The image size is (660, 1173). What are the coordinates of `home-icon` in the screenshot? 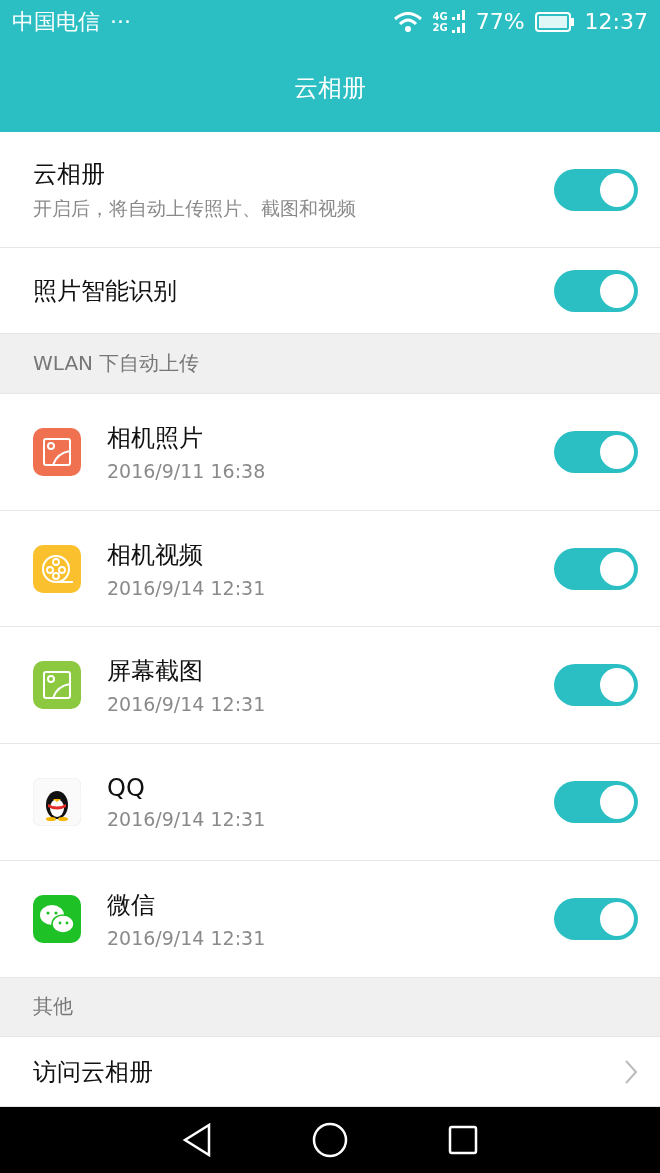 It's located at (330, 1140).